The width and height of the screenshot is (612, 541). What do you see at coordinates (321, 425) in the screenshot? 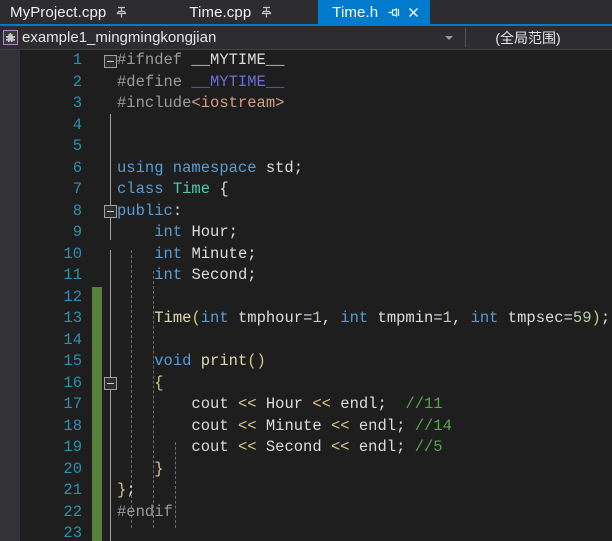
I see `code-text: cout << Minute << endl; //14` at bounding box center [321, 425].